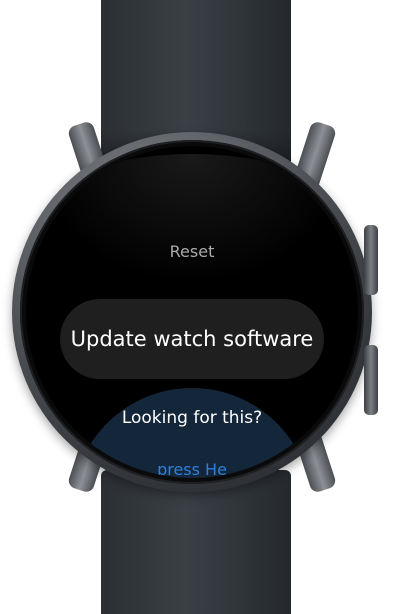  Describe the element at coordinates (371, 260) in the screenshot. I see `watch-side-button-top` at that location.